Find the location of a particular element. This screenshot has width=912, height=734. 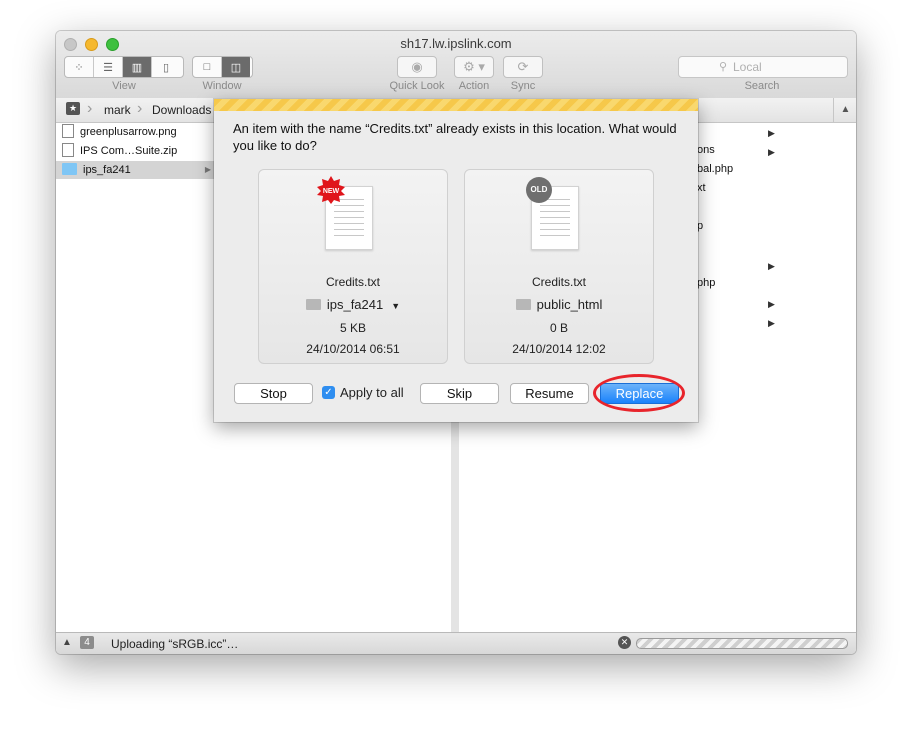

window-title: sh17.lw.ipslink.com is located at coordinates (456, 43).